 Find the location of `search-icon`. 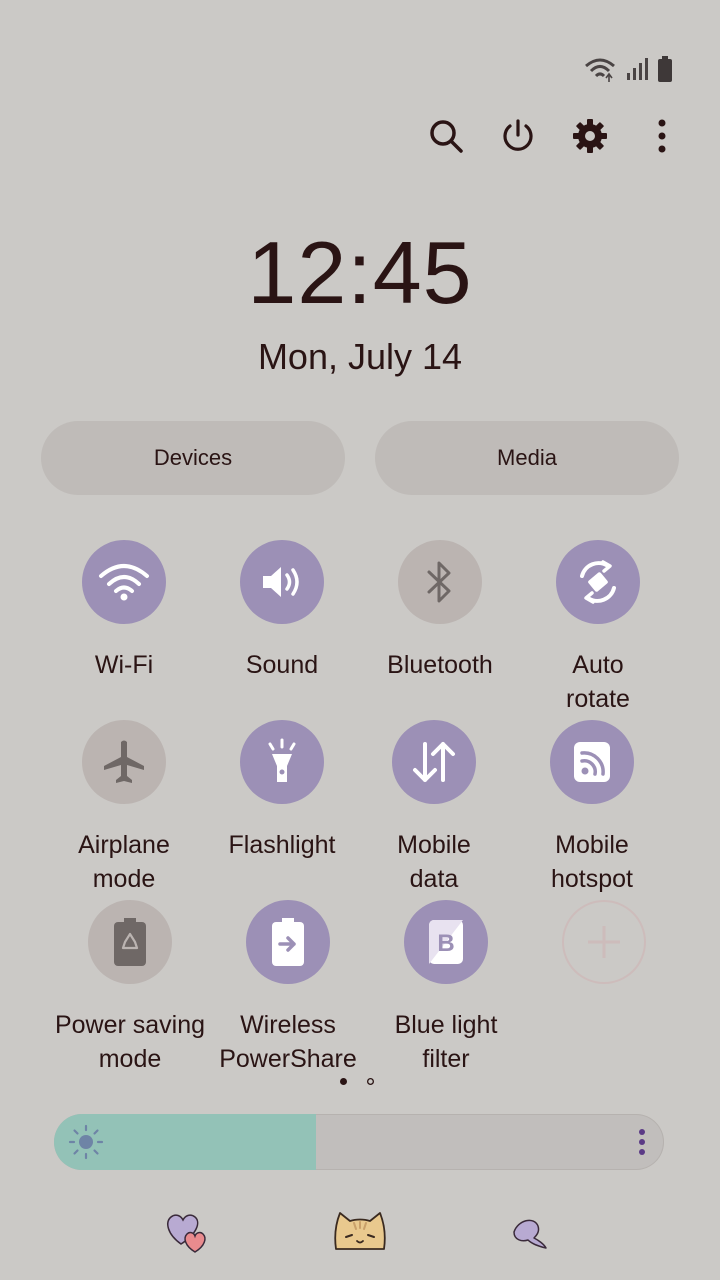

search-icon is located at coordinates (446, 136).